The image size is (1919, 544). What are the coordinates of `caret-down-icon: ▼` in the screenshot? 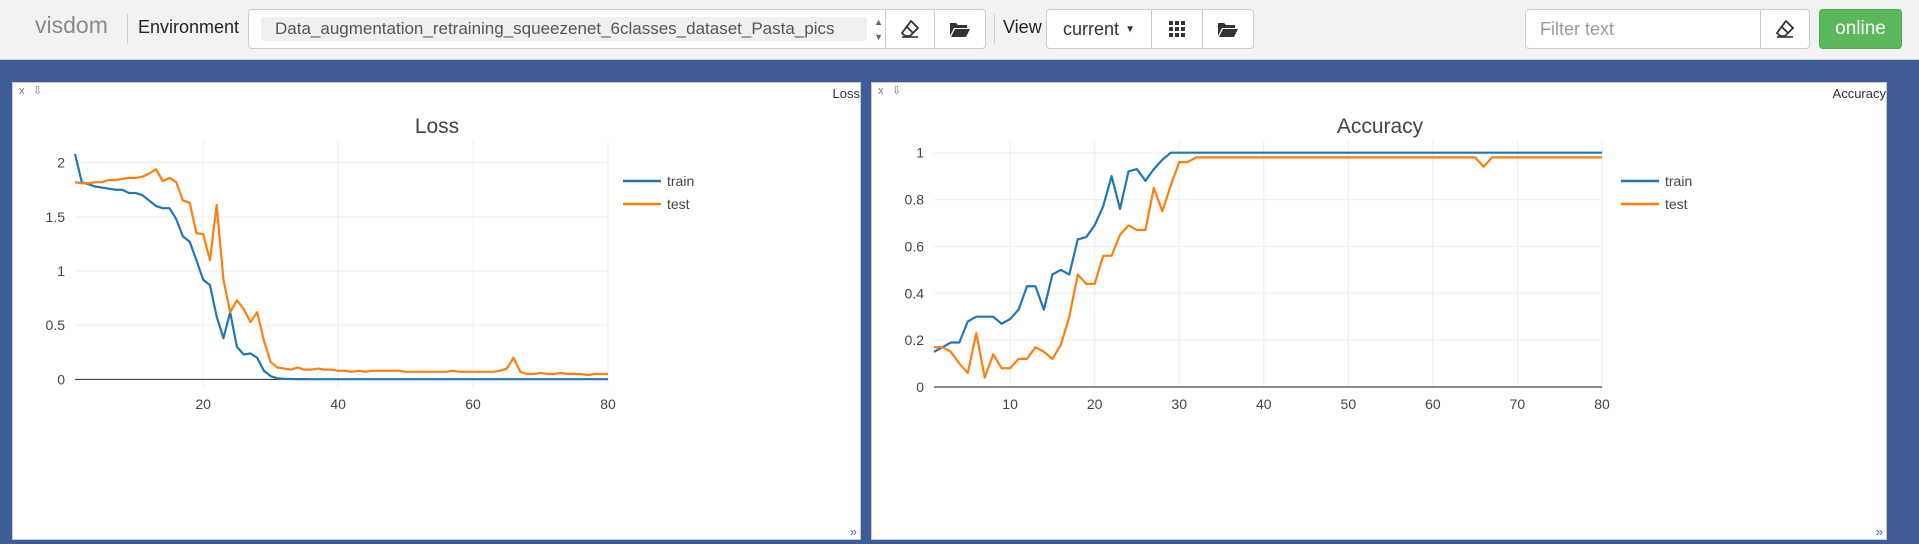 It's located at (1130, 29).